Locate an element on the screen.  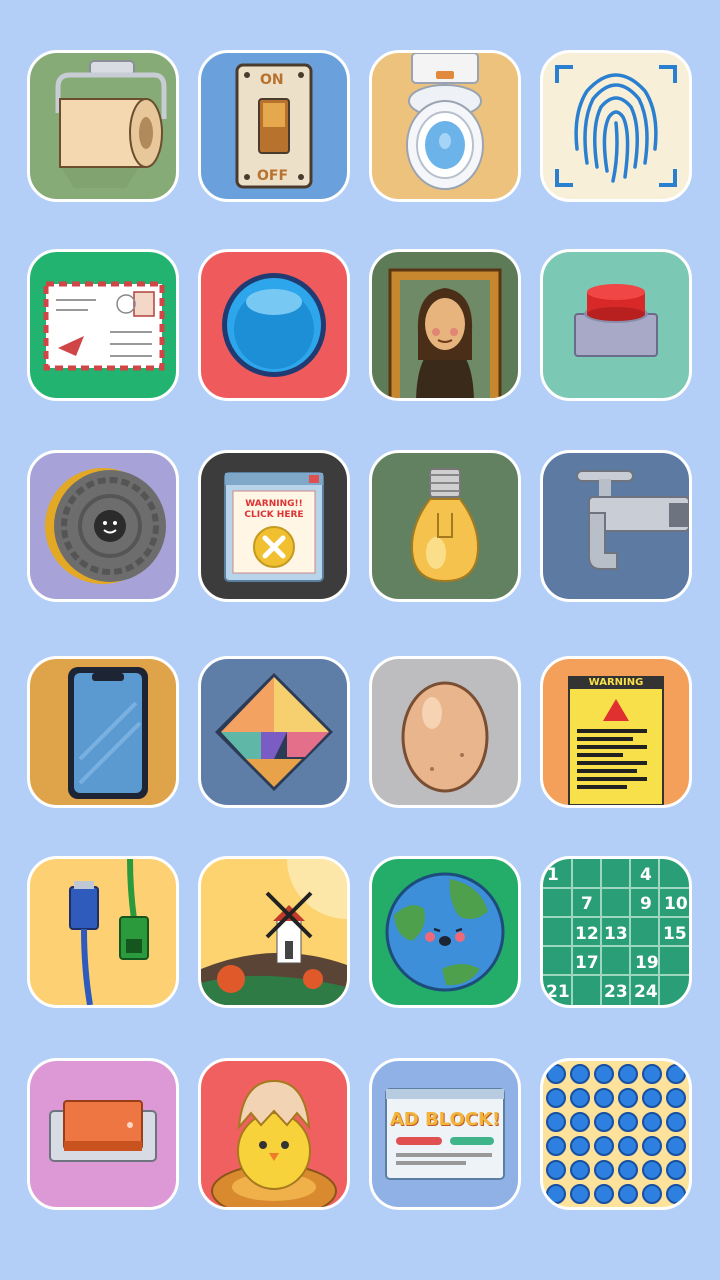
level-tile-envelope is located at coordinates (103, 325).